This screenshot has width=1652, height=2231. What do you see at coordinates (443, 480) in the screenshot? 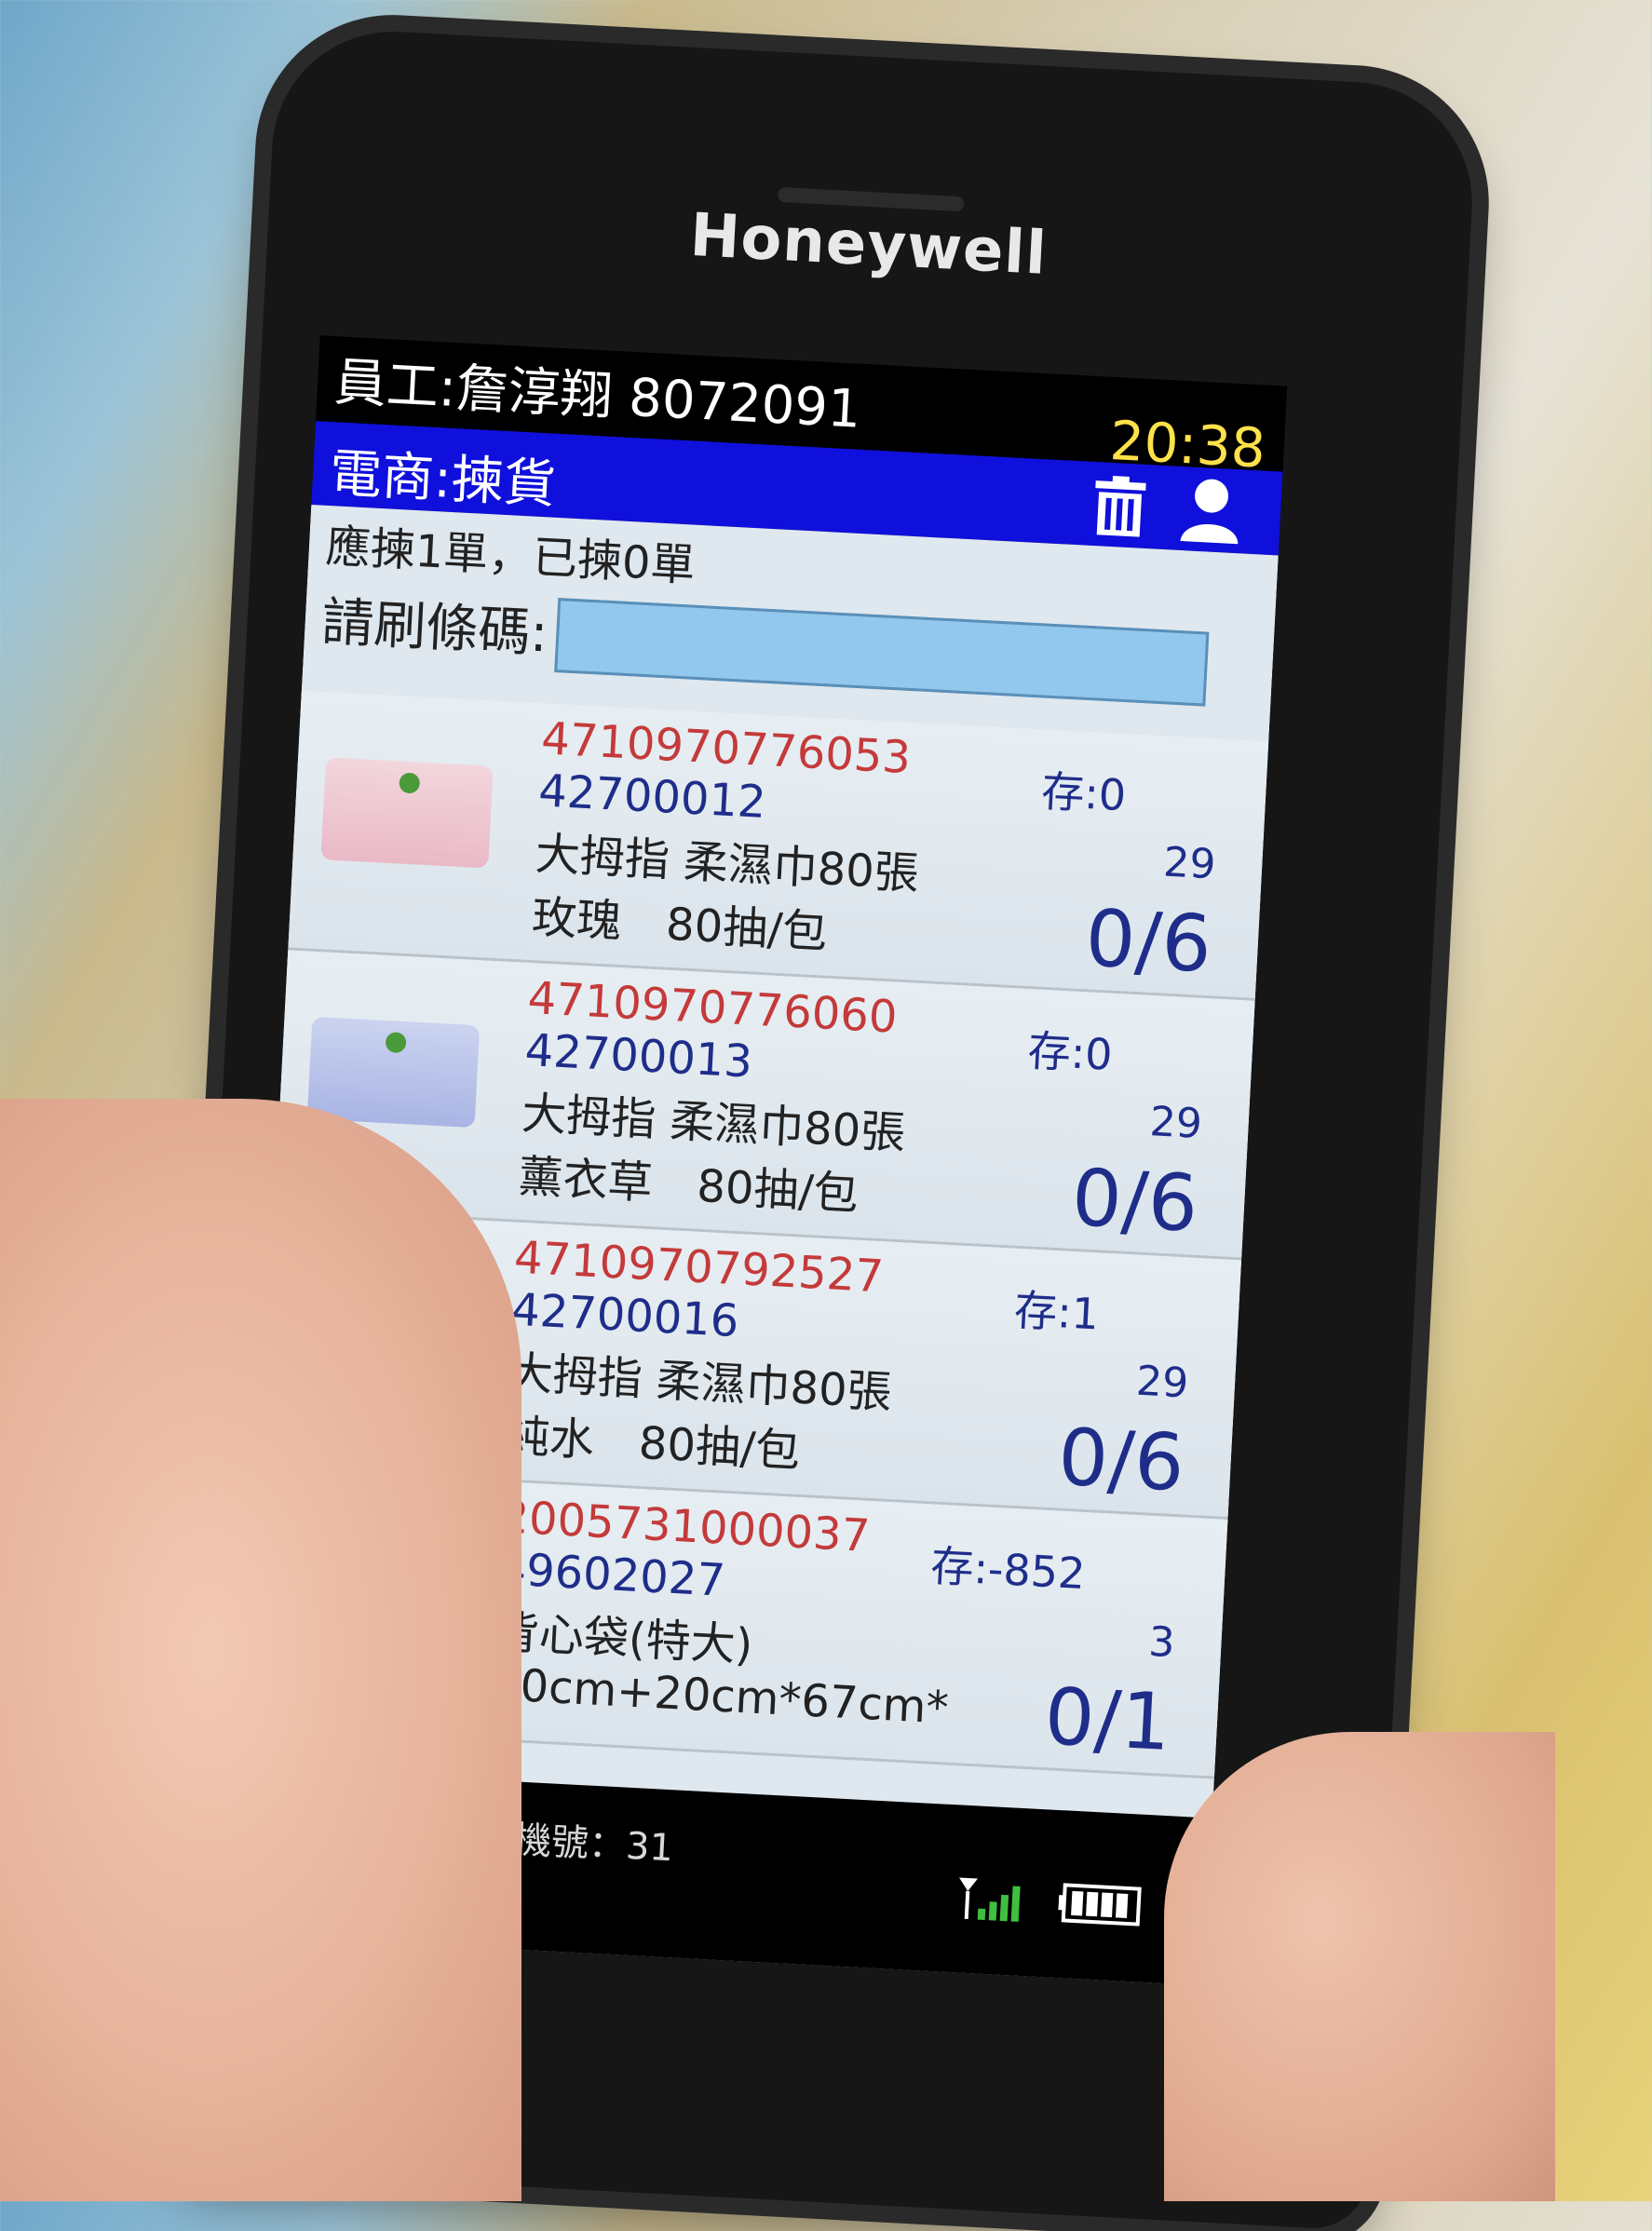
I see `page-title: 電商:揀貨` at bounding box center [443, 480].